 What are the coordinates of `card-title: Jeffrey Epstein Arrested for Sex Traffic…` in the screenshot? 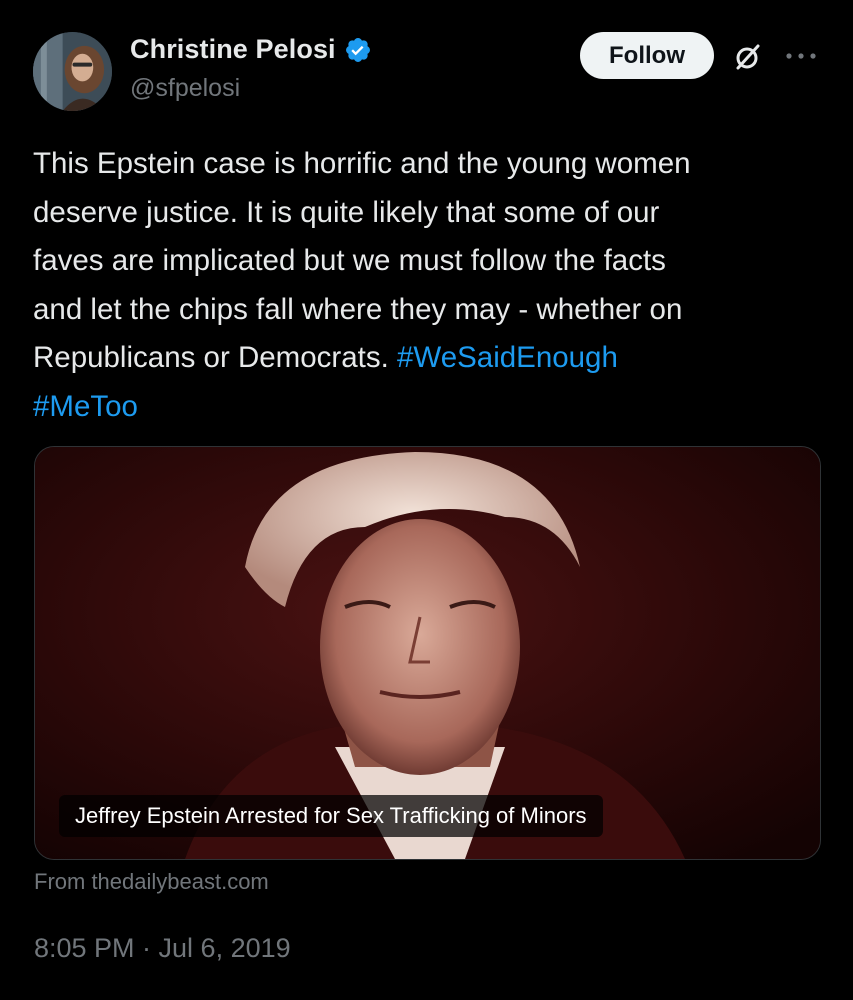 It's located at (331, 816).